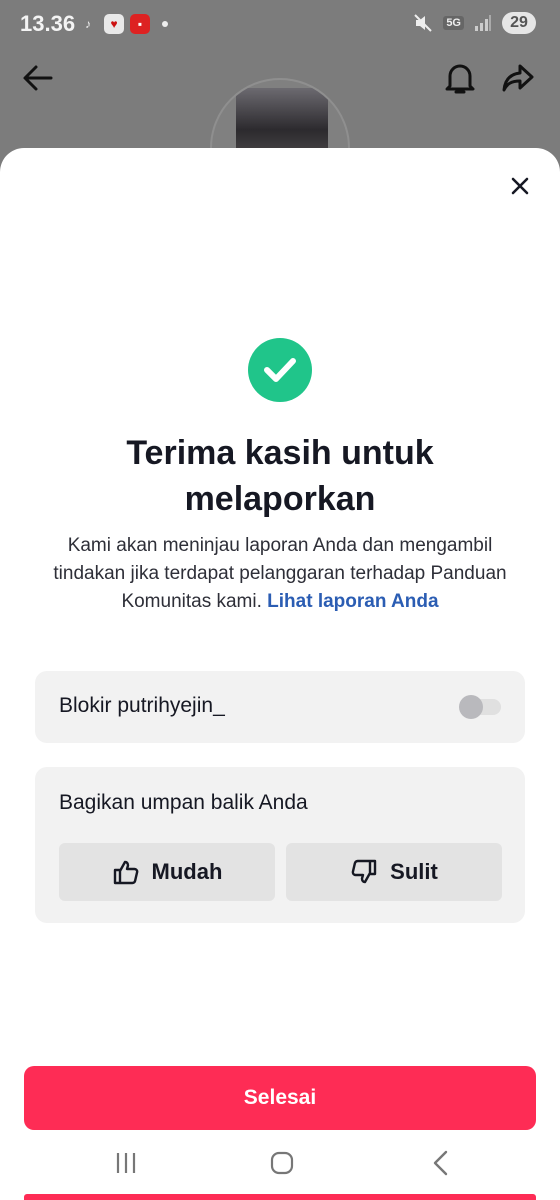 The image size is (560, 1200). I want to click on shop-notification-icon: ▪, so click(140, 24).